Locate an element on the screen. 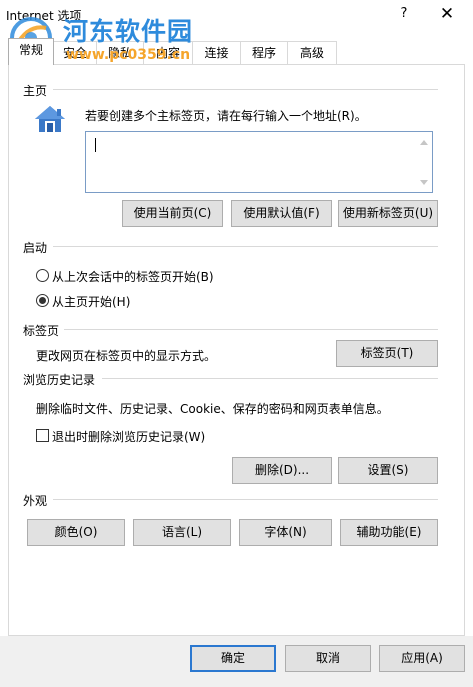 Image resolution: width=473 pixels, height=687 pixels. tab-privacy: 隐私 is located at coordinates (120, 52).